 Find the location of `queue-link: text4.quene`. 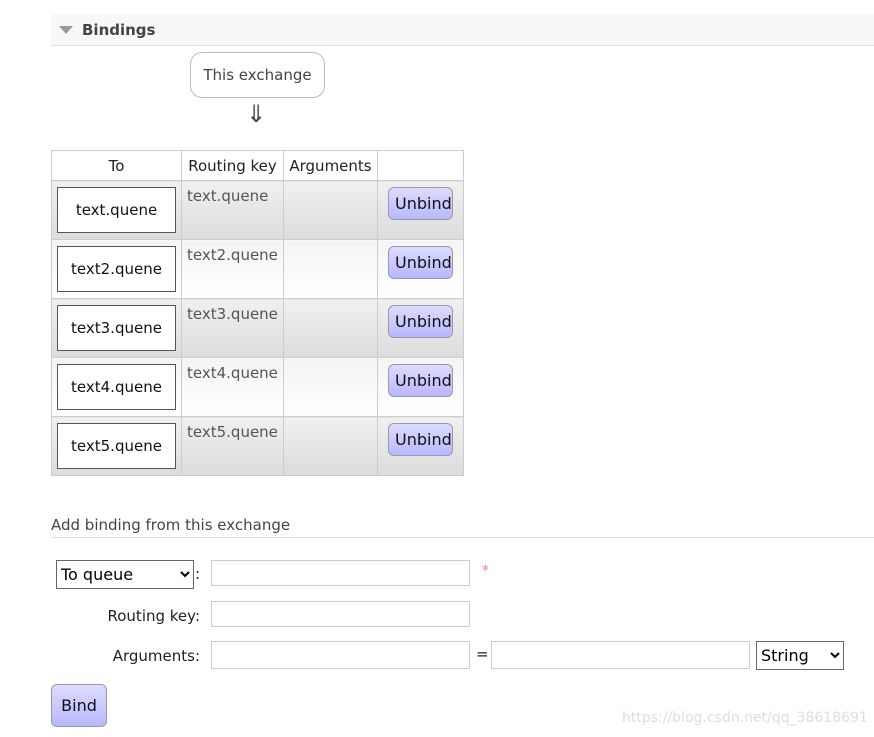

queue-link: text4.quene is located at coordinates (116, 387).